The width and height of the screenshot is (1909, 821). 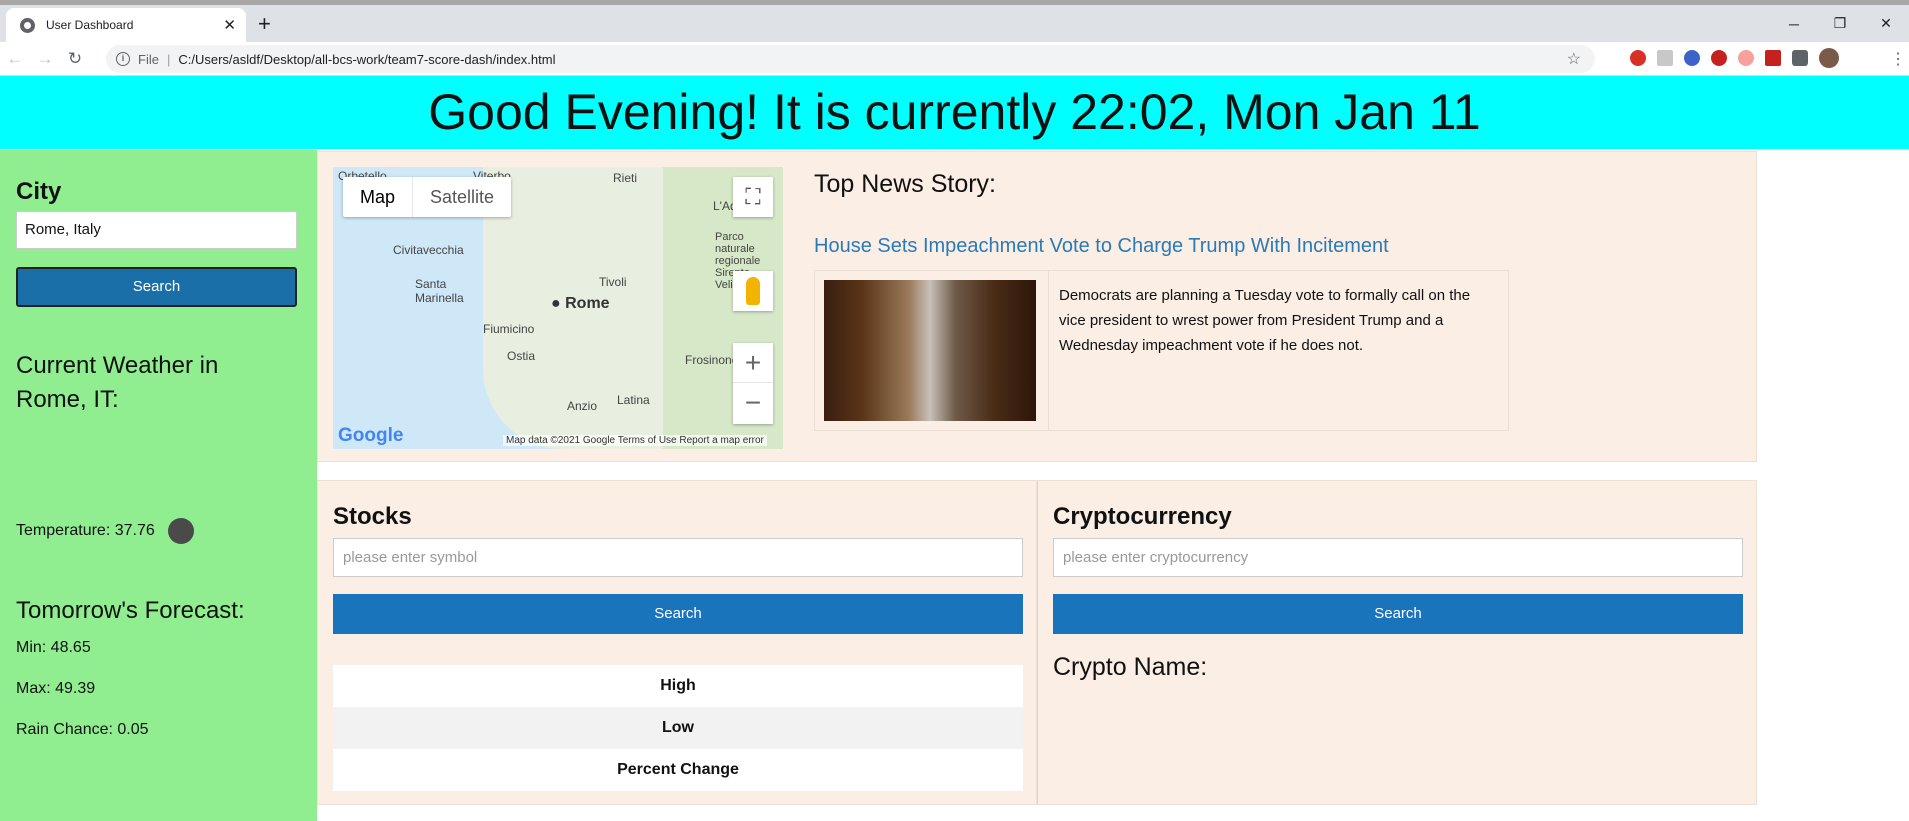 What do you see at coordinates (372, 516) in the screenshot?
I see `stocks-title: Stocks` at bounding box center [372, 516].